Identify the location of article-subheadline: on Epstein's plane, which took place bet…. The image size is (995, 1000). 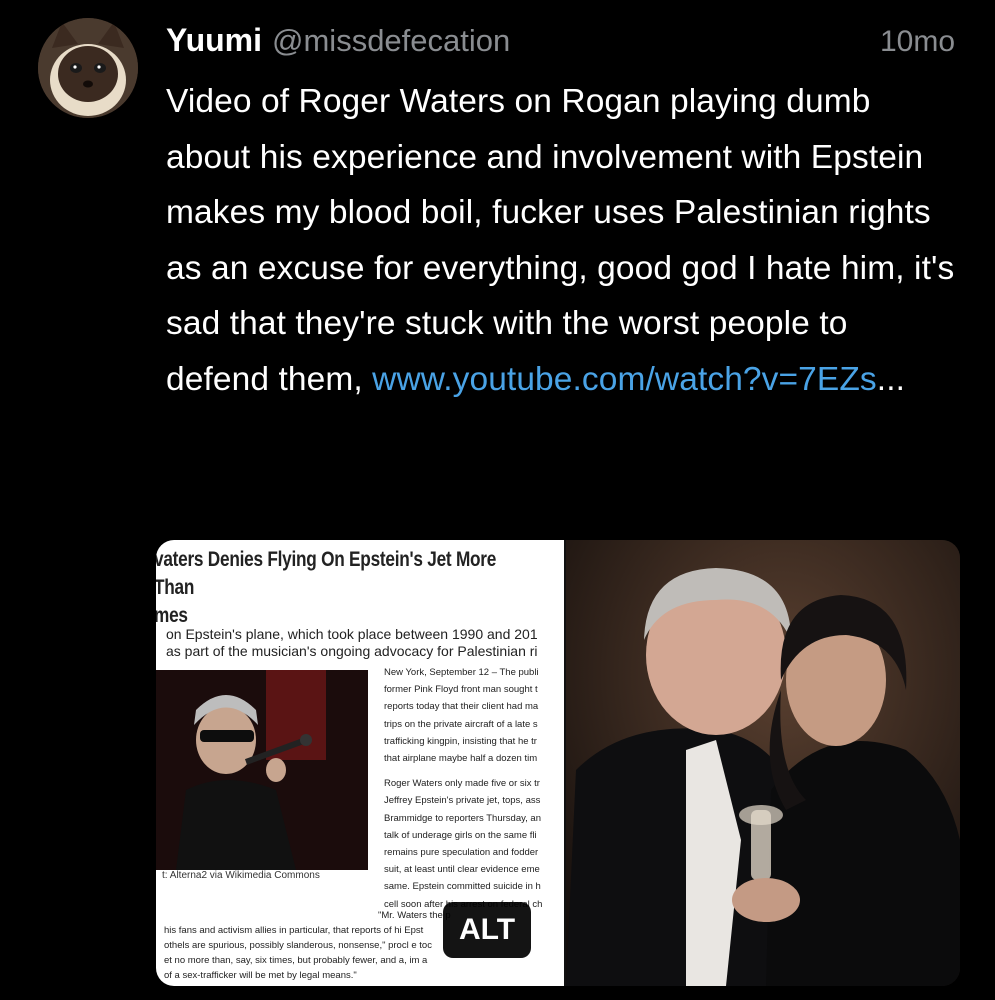
(365, 643).